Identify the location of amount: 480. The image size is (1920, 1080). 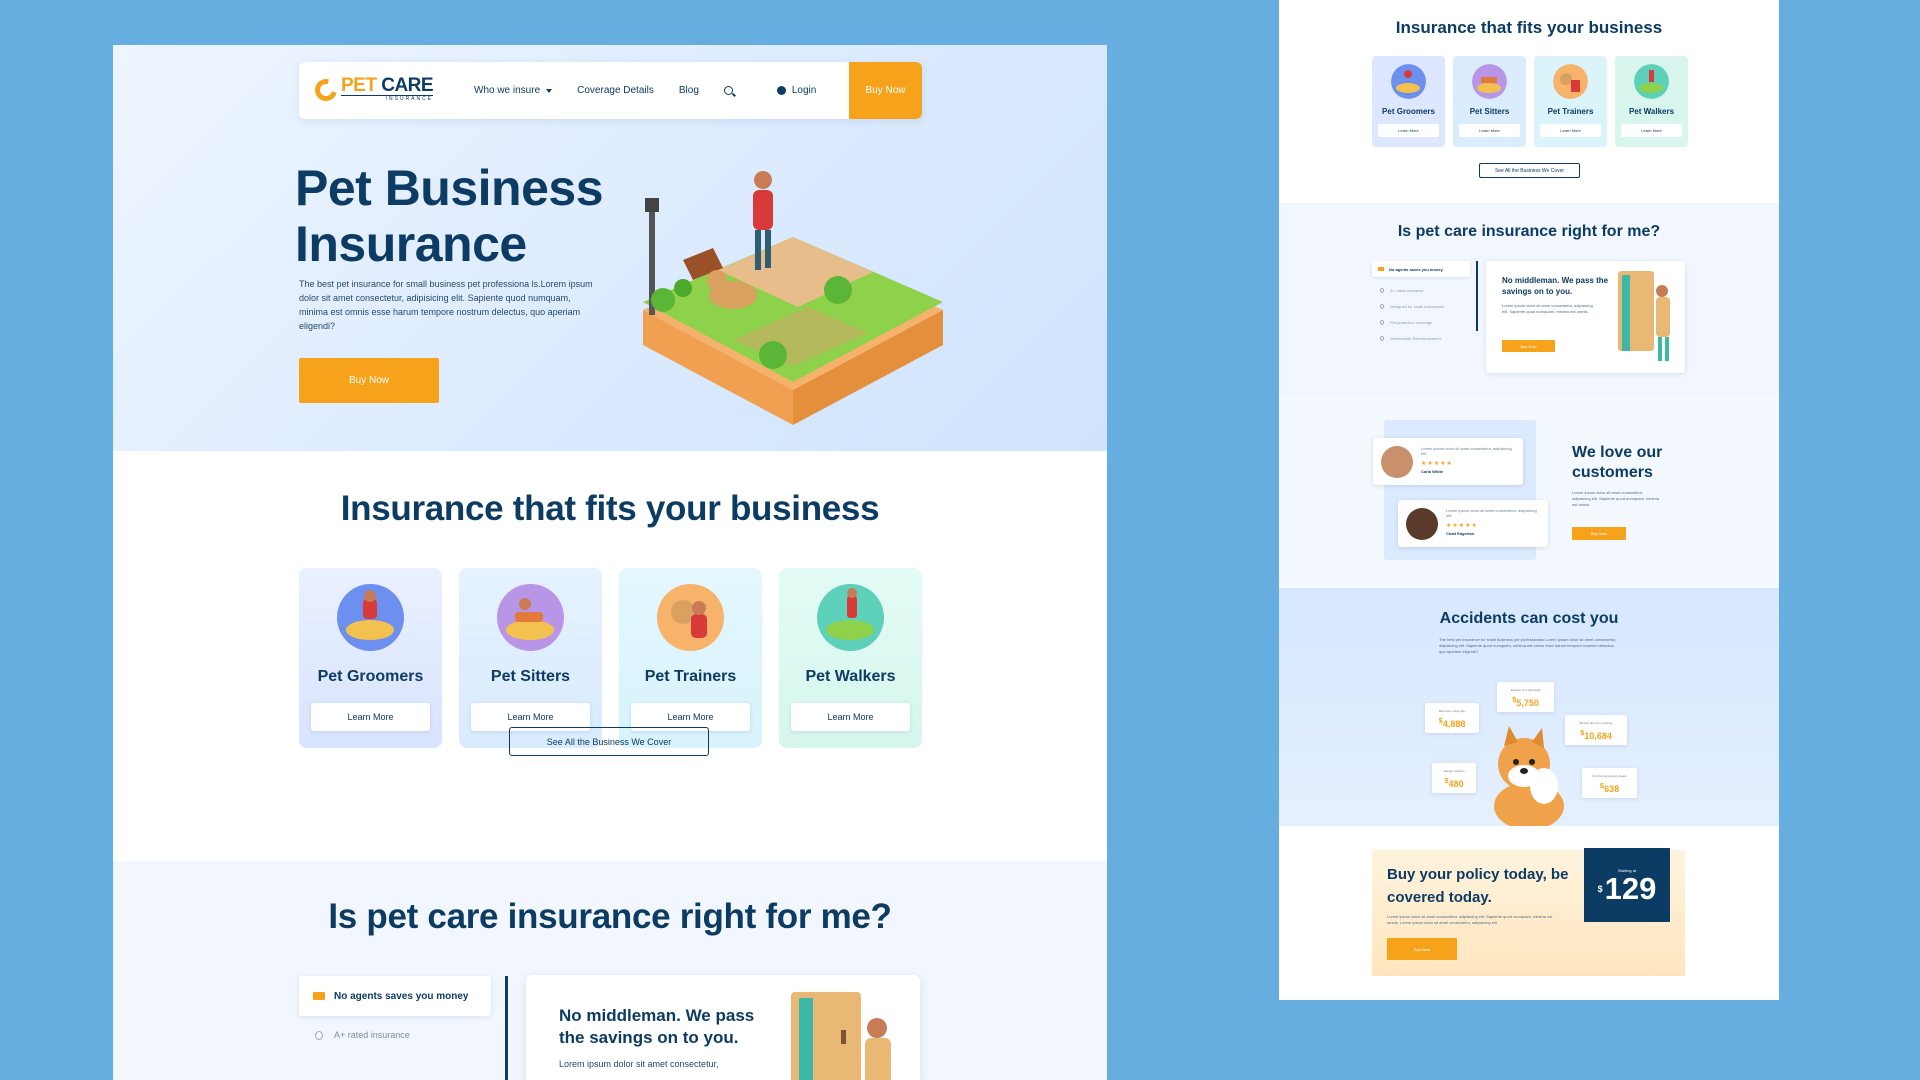
(1456, 784).